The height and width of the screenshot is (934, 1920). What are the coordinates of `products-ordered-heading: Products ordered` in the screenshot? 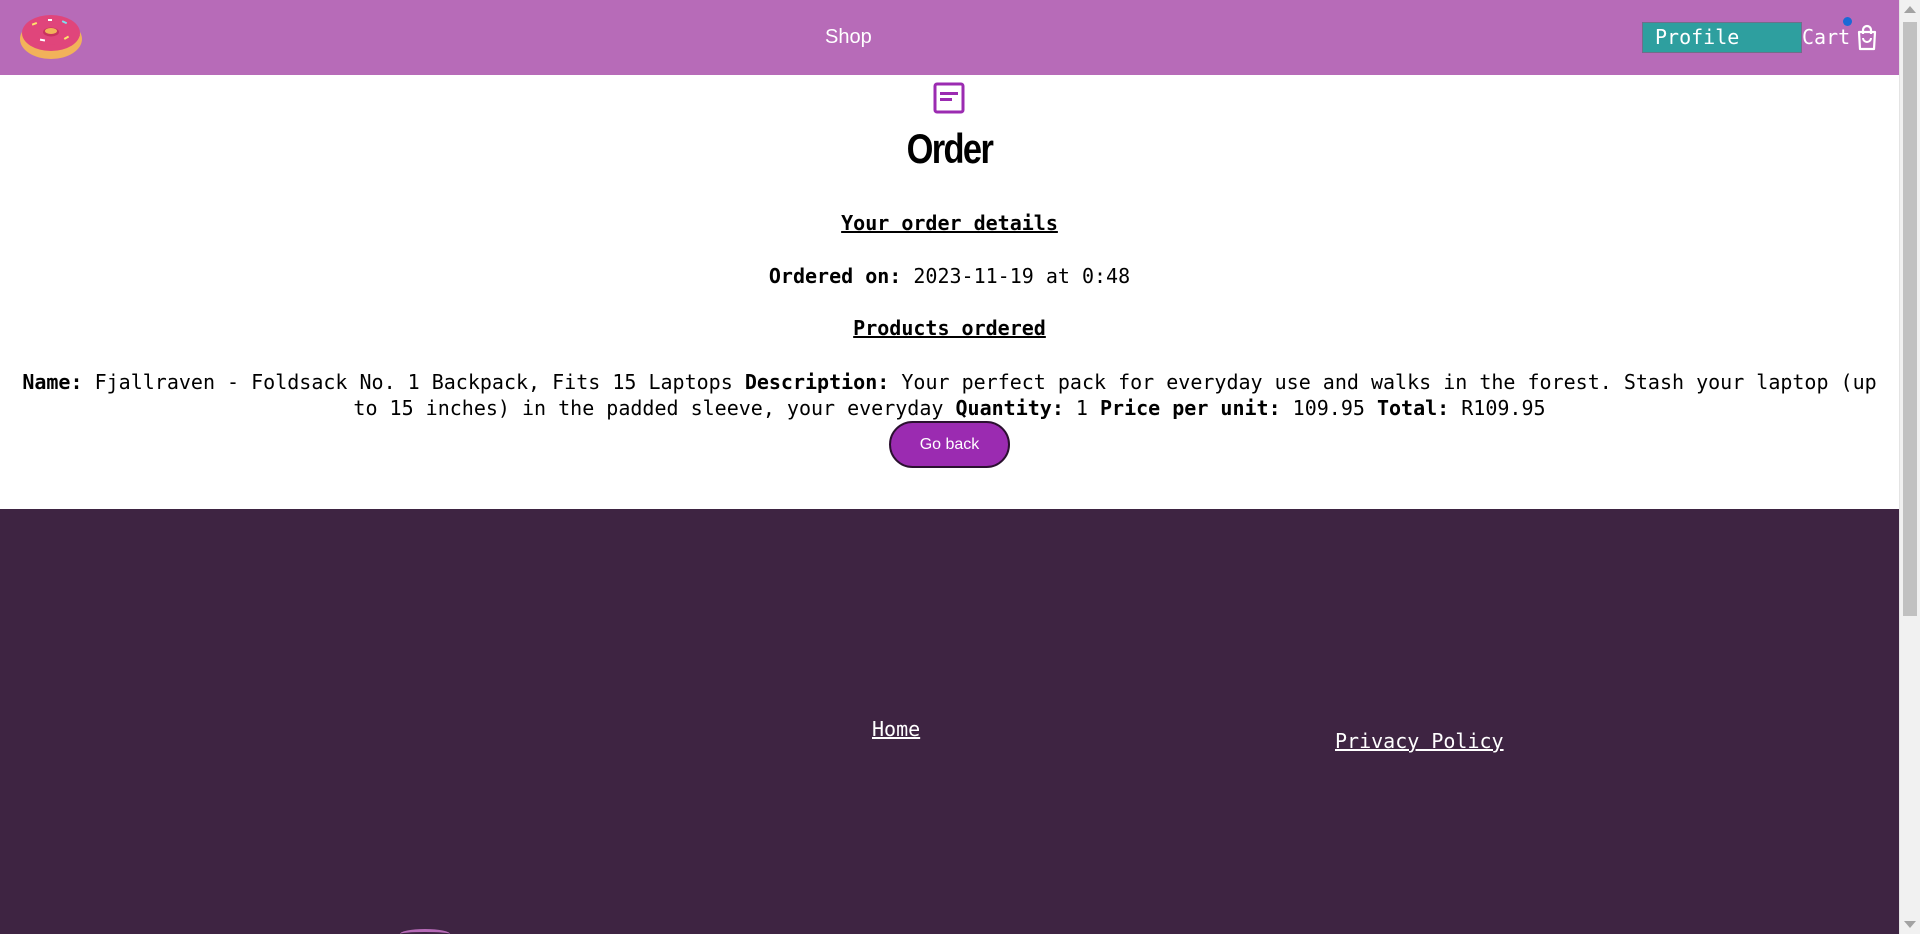 It's located at (949, 328).